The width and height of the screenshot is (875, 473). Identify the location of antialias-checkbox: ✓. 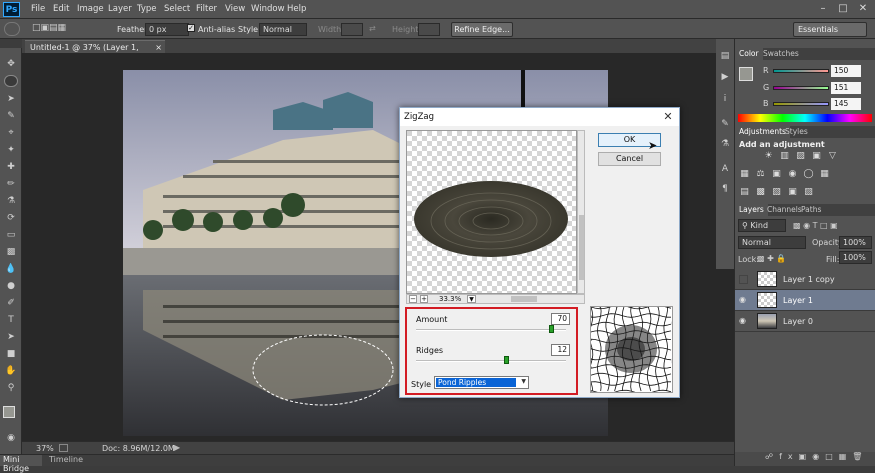
(191, 28).